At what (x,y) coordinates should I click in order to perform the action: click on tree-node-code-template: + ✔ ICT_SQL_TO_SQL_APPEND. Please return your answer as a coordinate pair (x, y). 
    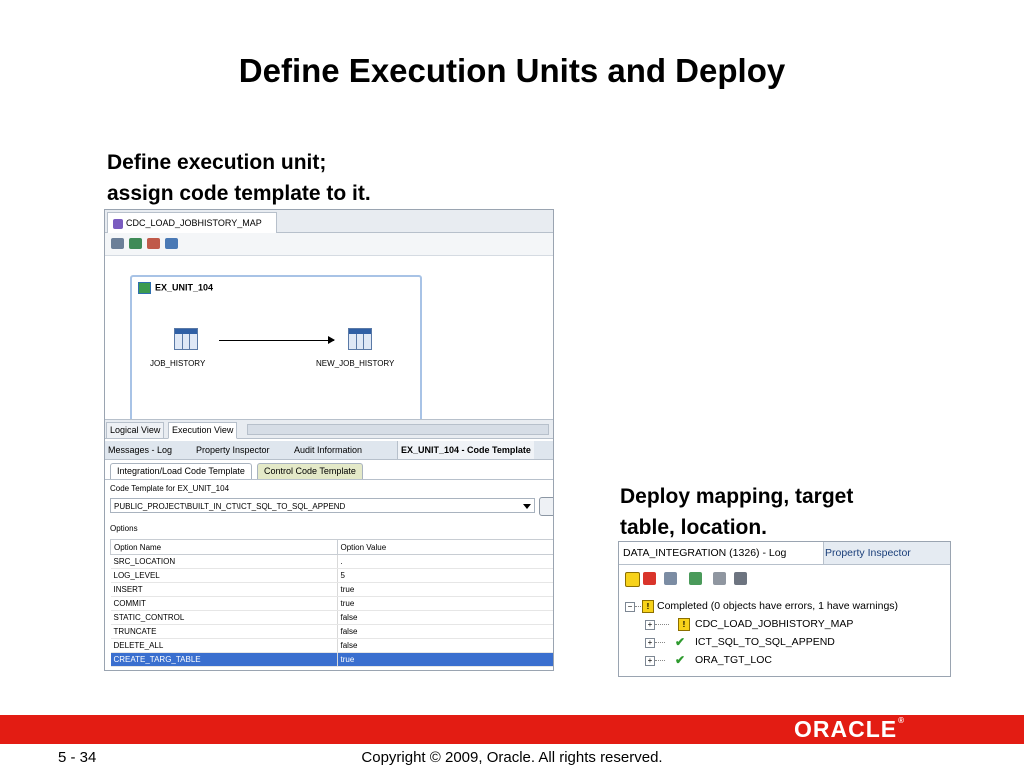
    Looking at the image, I should click on (784, 642).